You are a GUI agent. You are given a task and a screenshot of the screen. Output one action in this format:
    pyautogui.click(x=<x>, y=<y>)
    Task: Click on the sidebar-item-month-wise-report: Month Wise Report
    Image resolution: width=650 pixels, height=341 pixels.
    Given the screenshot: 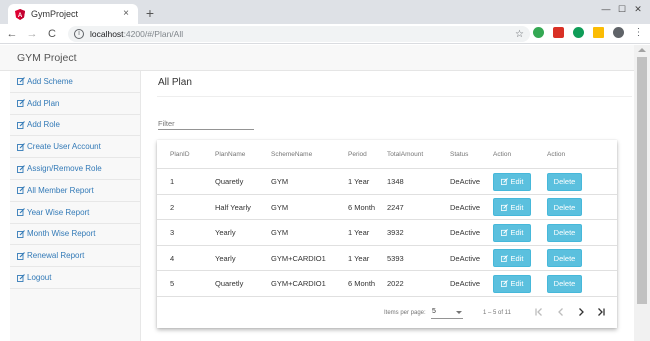 What is the action you would take?
    pyautogui.click(x=75, y=235)
    